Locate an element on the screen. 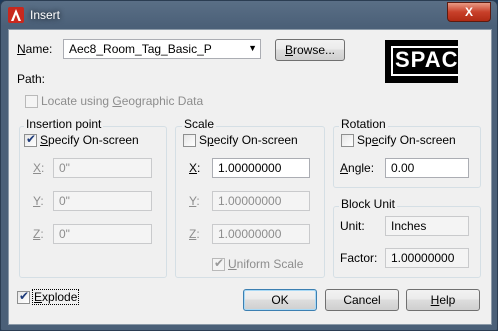  scale-y-label: Y: is located at coordinates (194, 201).